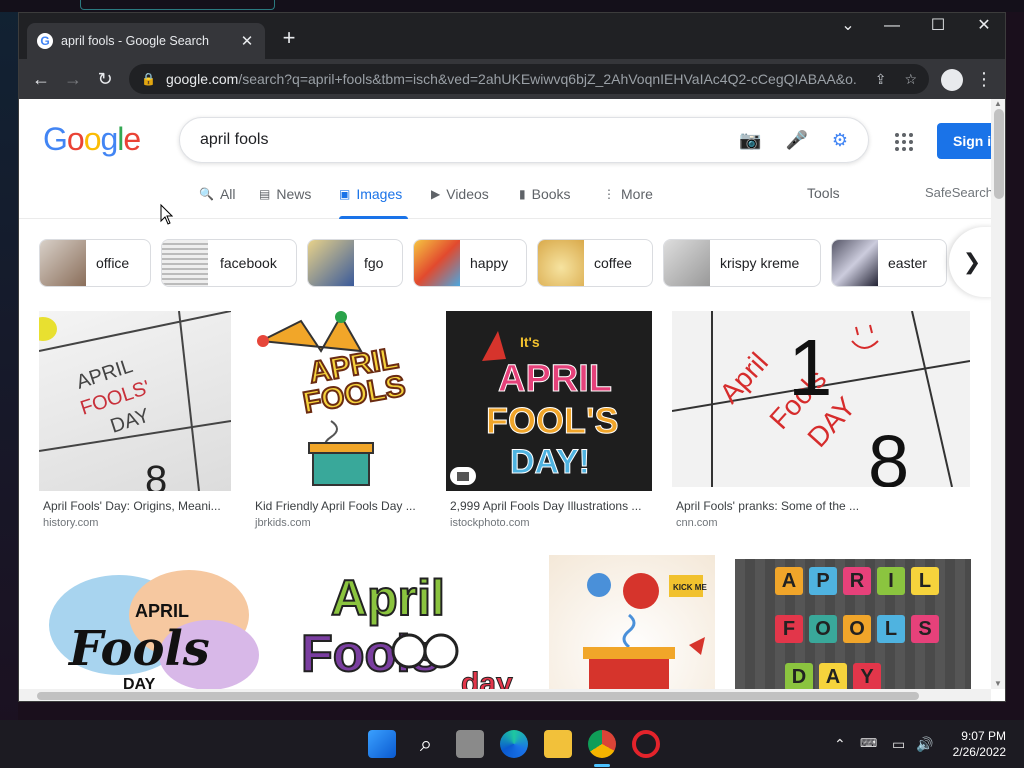  What do you see at coordinates (285, 202) in the screenshot?
I see `tab-news: ▤ News` at bounding box center [285, 202].